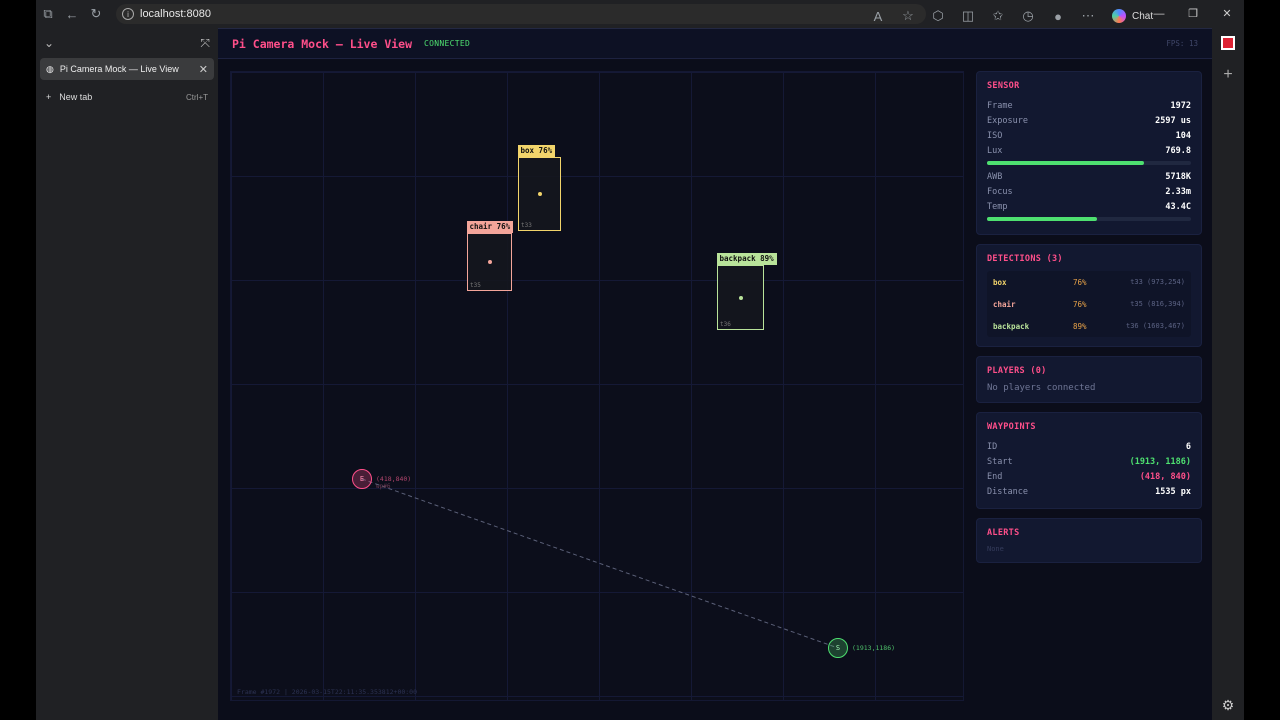 The image size is (1280, 720). Describe the element at coordinates (1188, 446) in the screenshot. I see `waypoint-value: 6` at that location.